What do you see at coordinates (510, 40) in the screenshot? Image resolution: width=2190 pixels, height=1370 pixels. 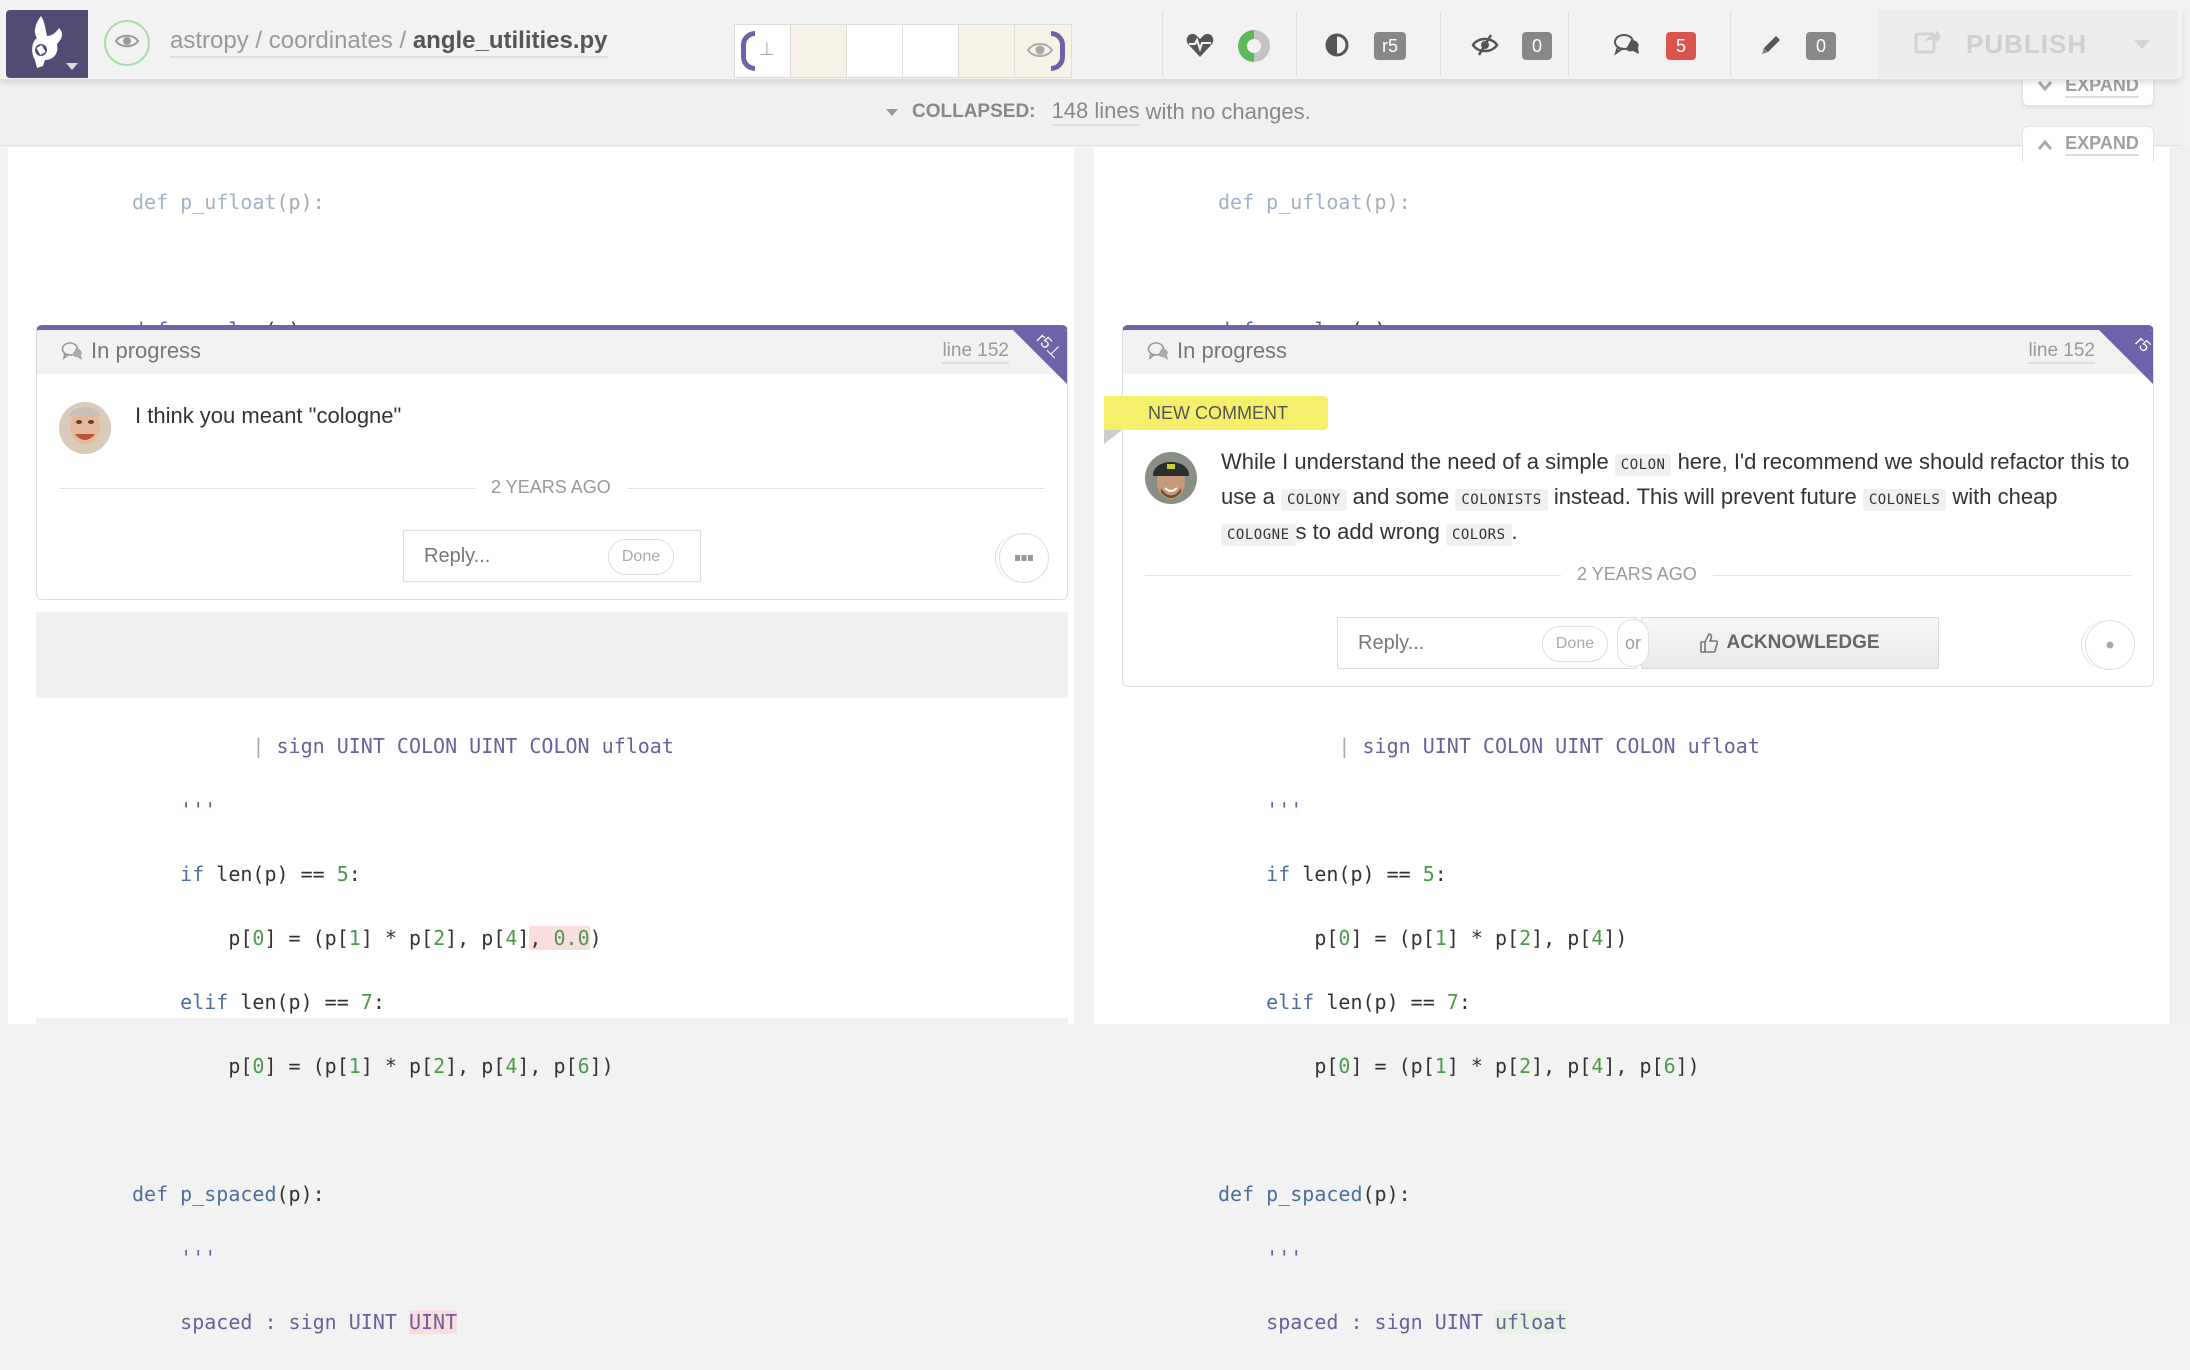 I see `breadcrumb-file: angle_utilities.py` at bounding box center [510, 40].